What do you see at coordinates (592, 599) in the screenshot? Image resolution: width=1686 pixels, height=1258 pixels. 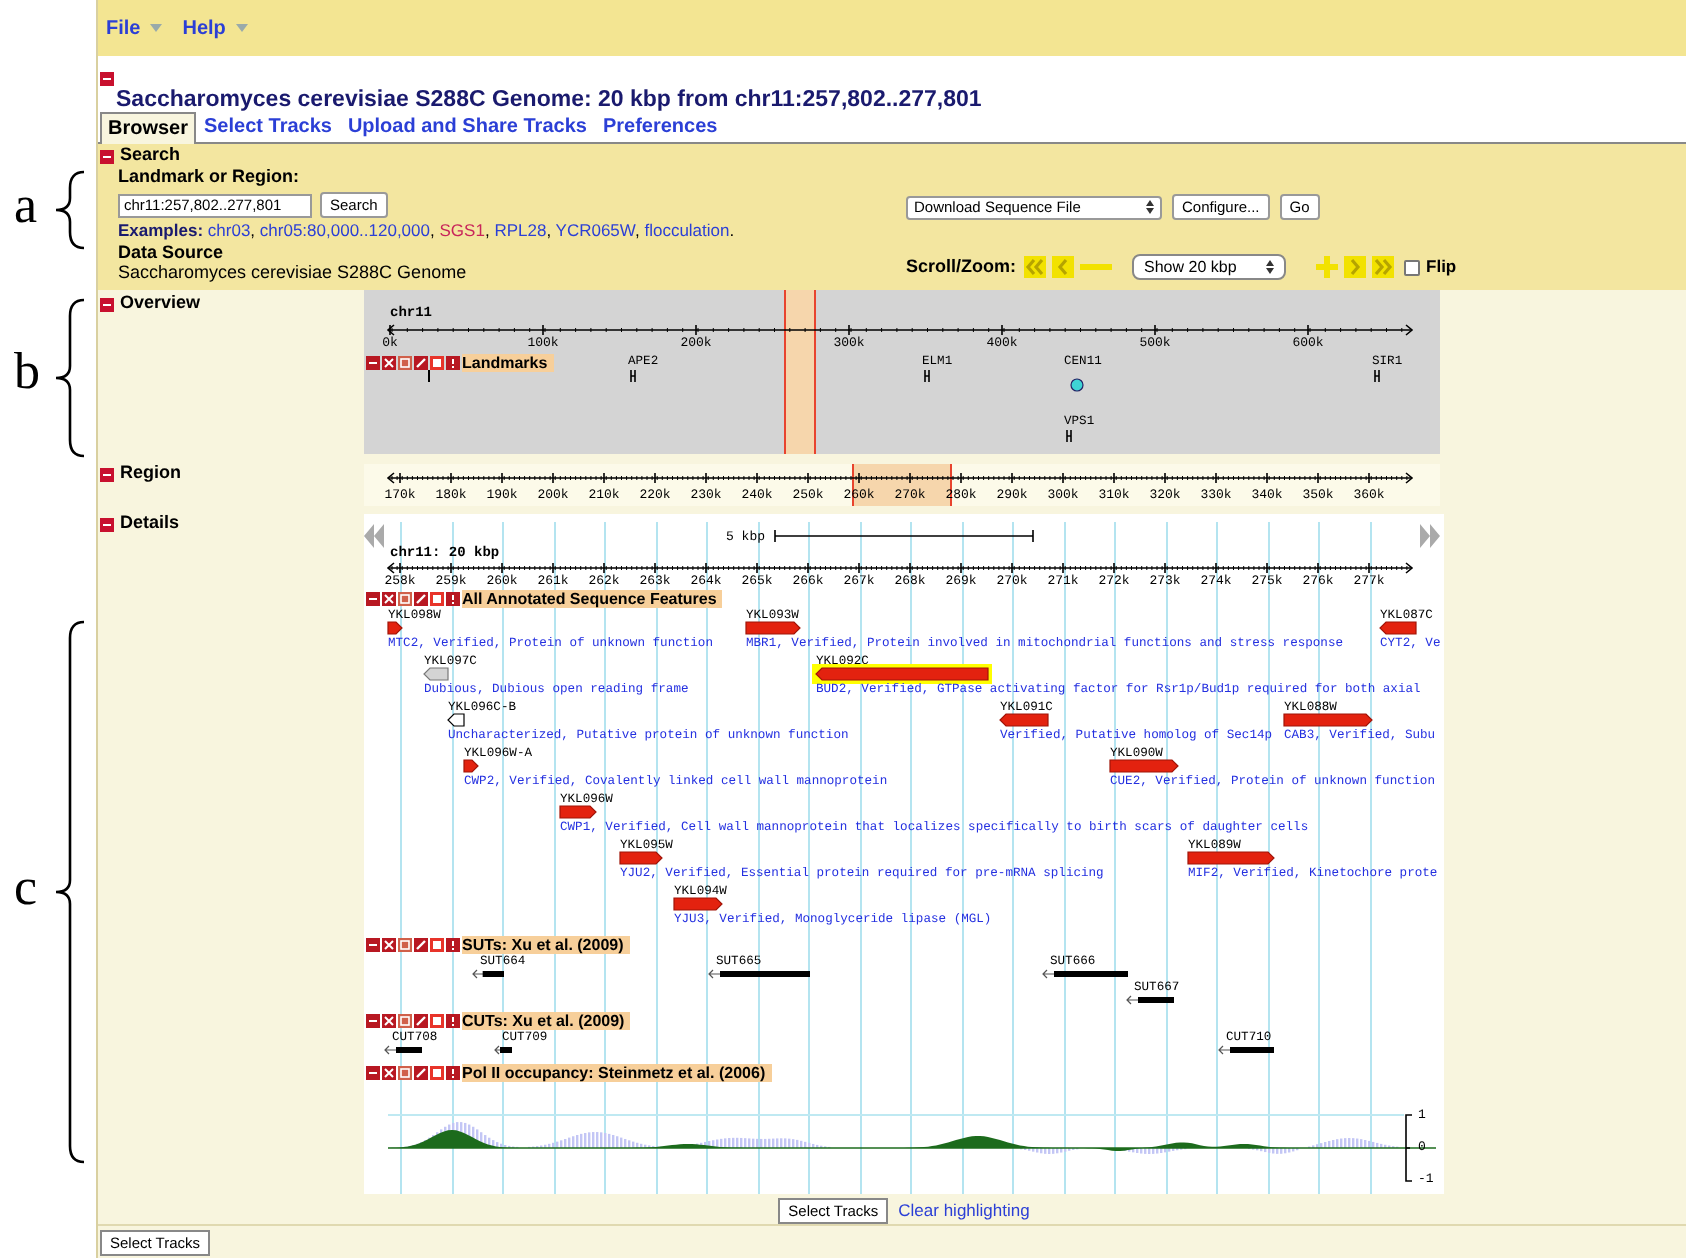 I see `track-title: All Annotated Sequence Features` at bounding box center [592, 599].